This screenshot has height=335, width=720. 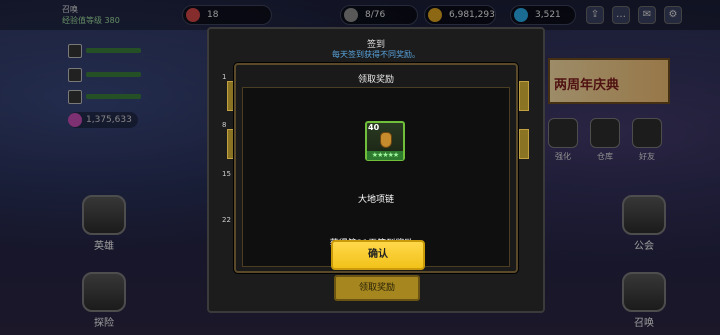 I want to click on item-level: 40, so click(x=374, y=127).